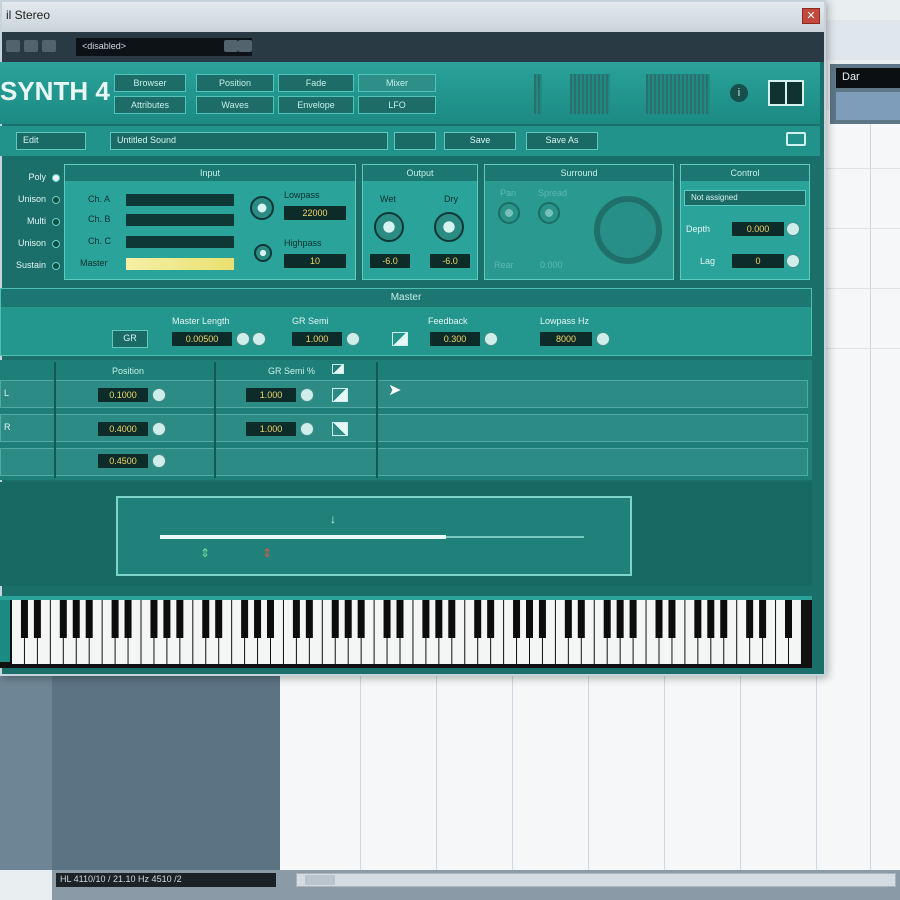  What do you see at coordinates (596, 880) in the screenshot?
I see `horizontal-scrollbar` at bounding box center [596, 880].